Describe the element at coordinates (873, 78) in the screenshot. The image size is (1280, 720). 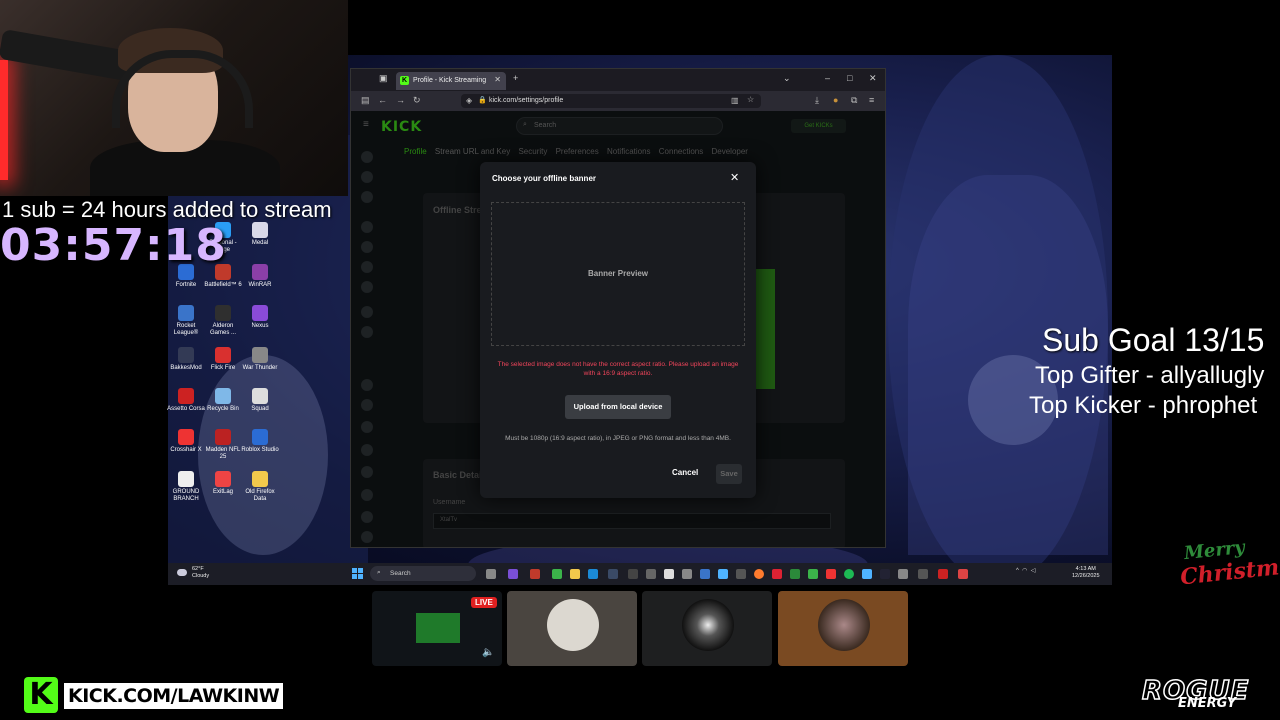
I see `close-window-icon: ✕` at that location.